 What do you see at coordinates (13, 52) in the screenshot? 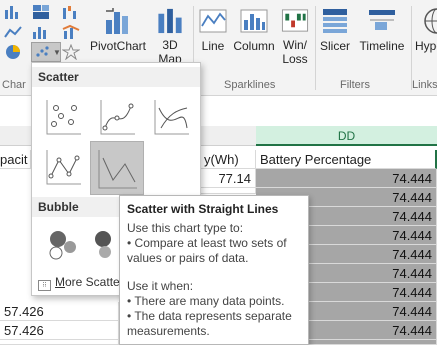
I see `pie-chart-icon` at bounding box center [13, 52].